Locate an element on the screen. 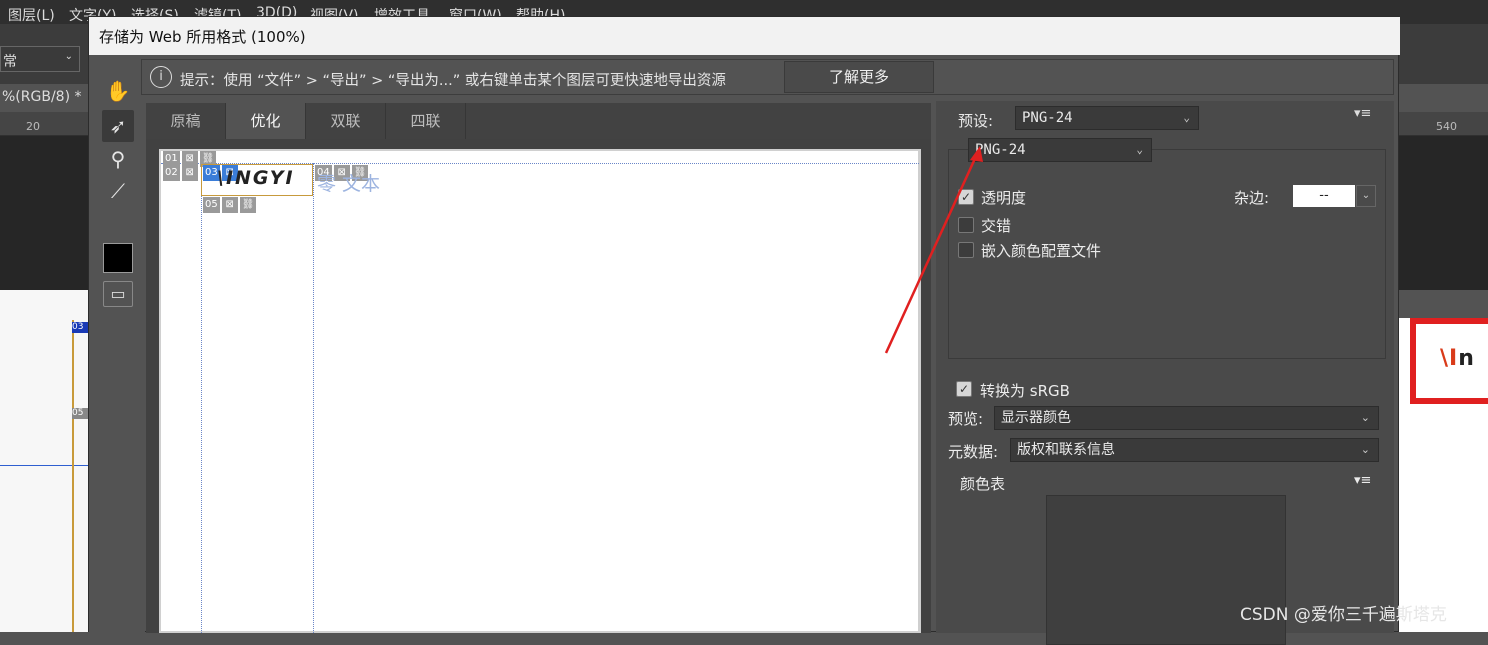  slice-05: 05 ⊠ ⛓ is located at coordinates (230, 205).